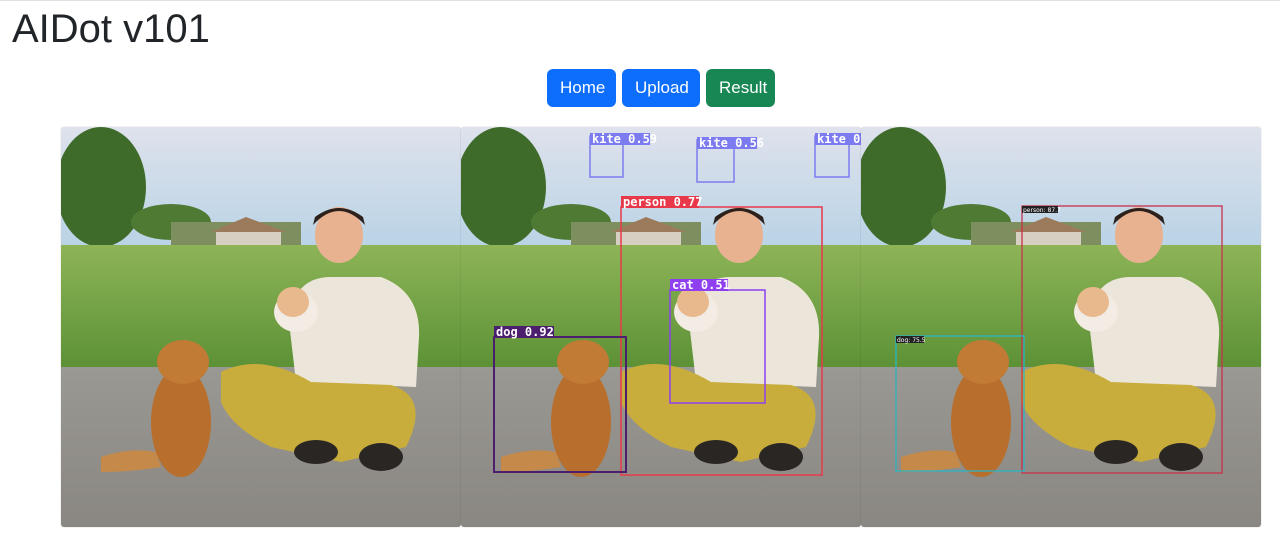  I want to click on detection-label: kite 0.8, so click(839, 139).